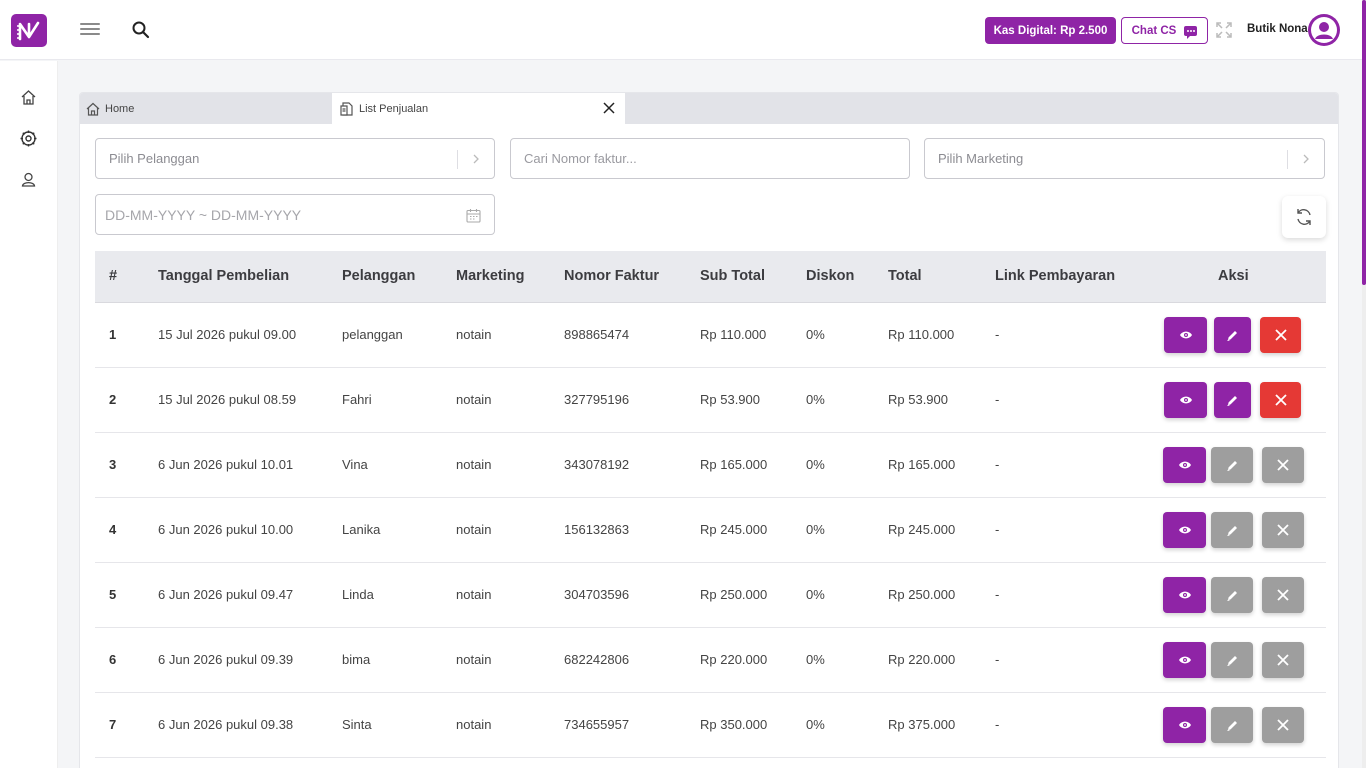 The image size is (1366, 768). Describe the element at coordinates (734, 724) in the screenshot. I see `cell-subtotal: Rp 350.000` at that location.